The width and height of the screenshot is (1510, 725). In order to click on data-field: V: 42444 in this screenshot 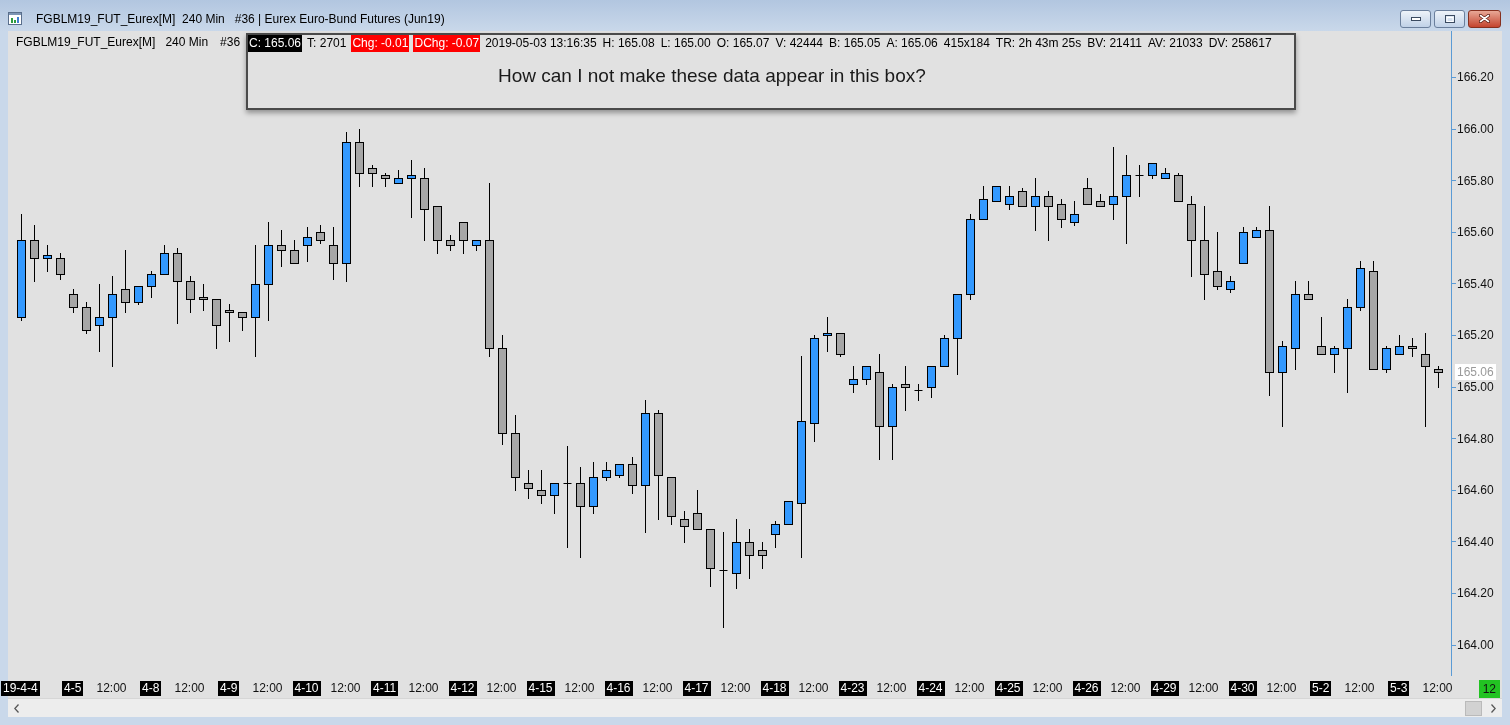, I will do `click(799, 43)`.